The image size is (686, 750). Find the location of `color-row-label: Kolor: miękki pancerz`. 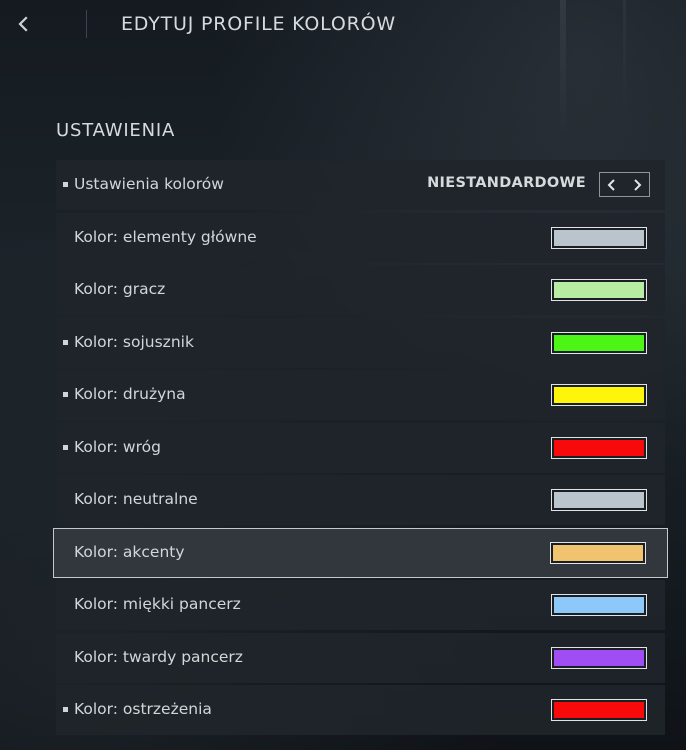

color-row-label: Kolor: miękki pancerz is located at coordinates (157, 604).